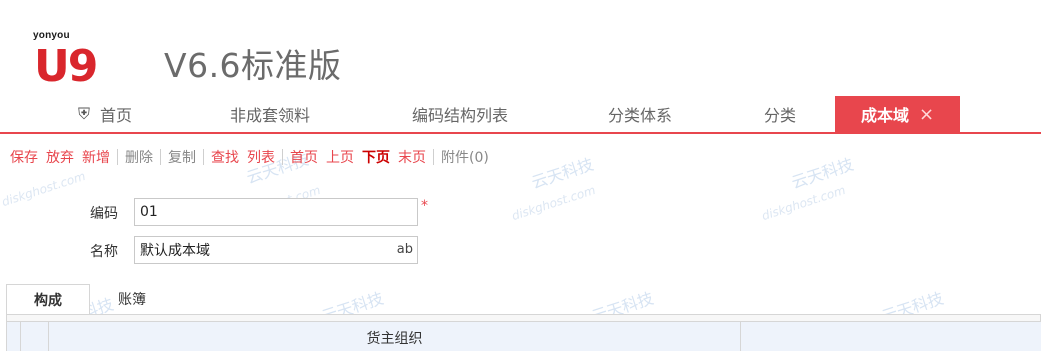 This screenshot has width=1041, height=351. What do you see at coordinates (96, 157) in the screenshot?
I see `add-button: 新增` at bounding box center [96, 157].